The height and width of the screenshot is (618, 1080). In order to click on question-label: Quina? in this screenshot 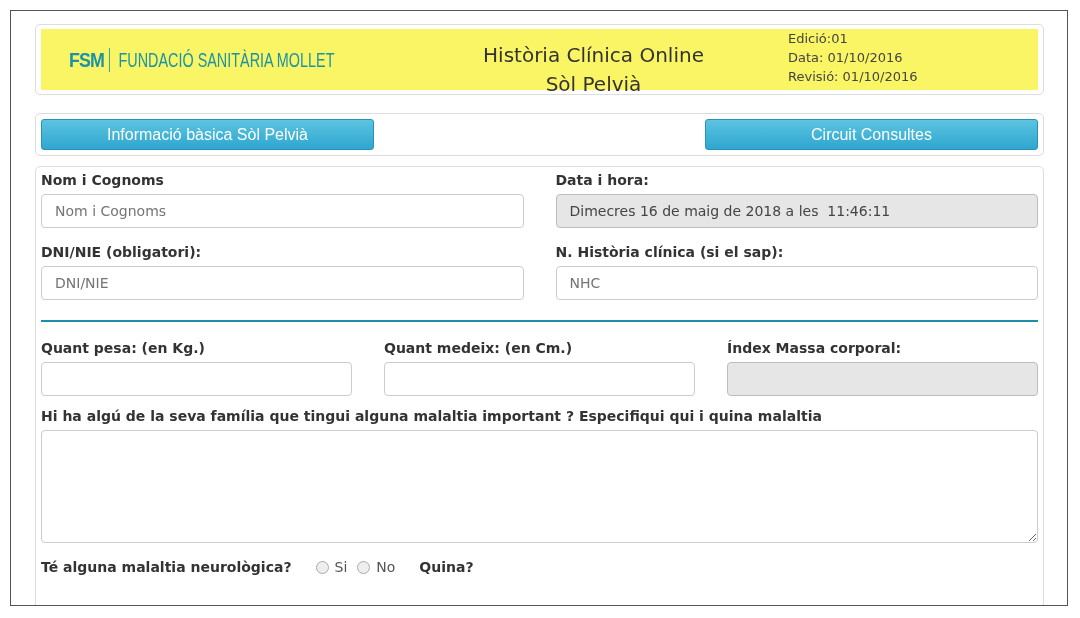, I will do `click(446, 567)`.